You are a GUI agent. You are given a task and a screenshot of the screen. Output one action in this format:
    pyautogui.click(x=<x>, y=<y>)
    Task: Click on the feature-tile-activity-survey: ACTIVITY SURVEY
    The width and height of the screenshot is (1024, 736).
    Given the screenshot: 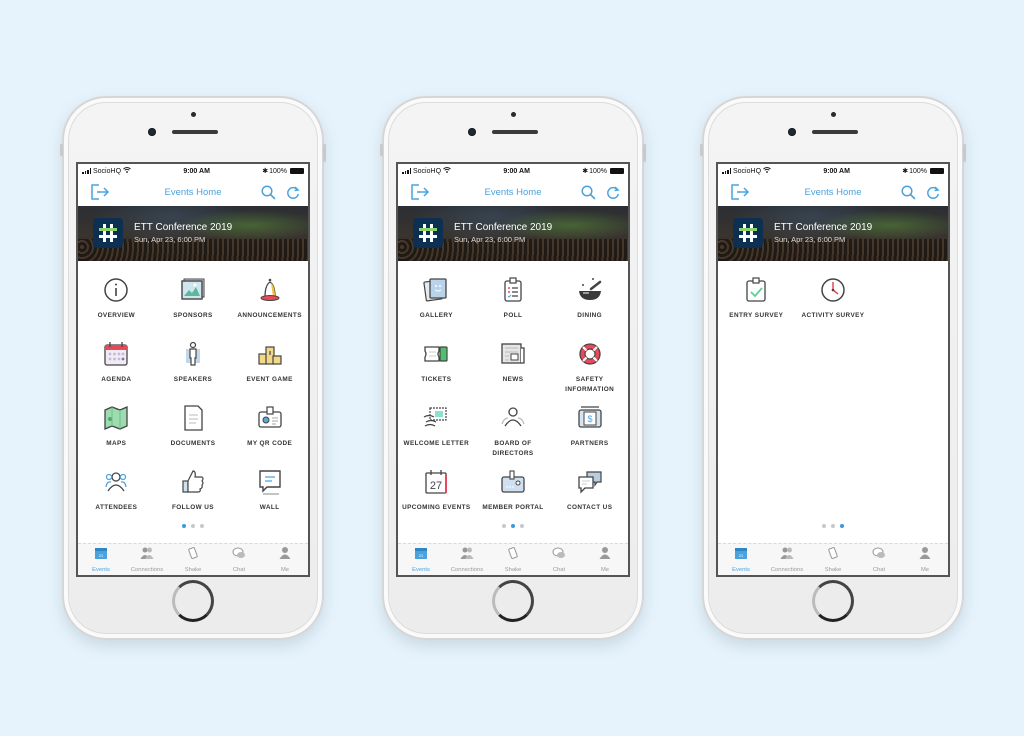 What is the action you would take?
    pyautogui.click(x=833, y=307)
    